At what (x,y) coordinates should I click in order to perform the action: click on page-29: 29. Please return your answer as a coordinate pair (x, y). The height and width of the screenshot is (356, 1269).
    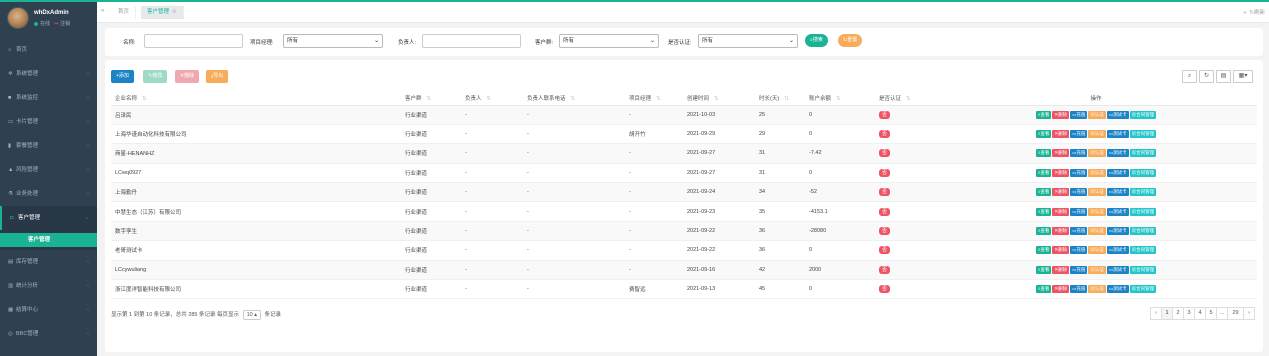
    Looking at the image, I should click on (1235, 313).